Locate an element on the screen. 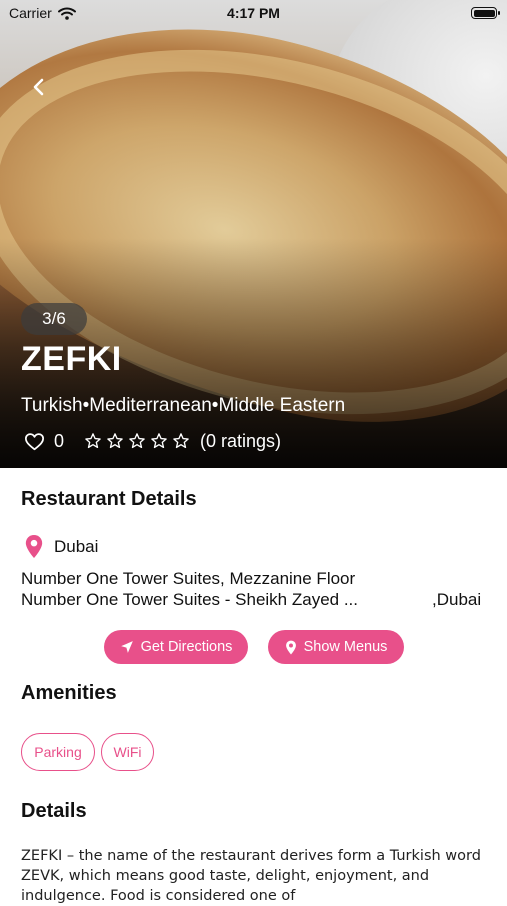  location-row: Dubai is located at coordinates (61, 546).